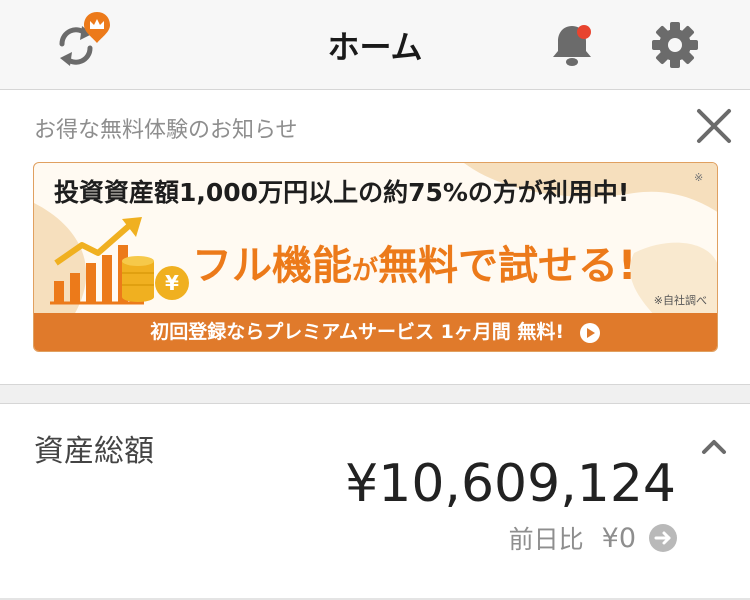 The height and width of the screenshot is (600, 750). Describe the element at coordinates (699, 177) in the screenshot. I see `banner-asterisk: ※` at that location.